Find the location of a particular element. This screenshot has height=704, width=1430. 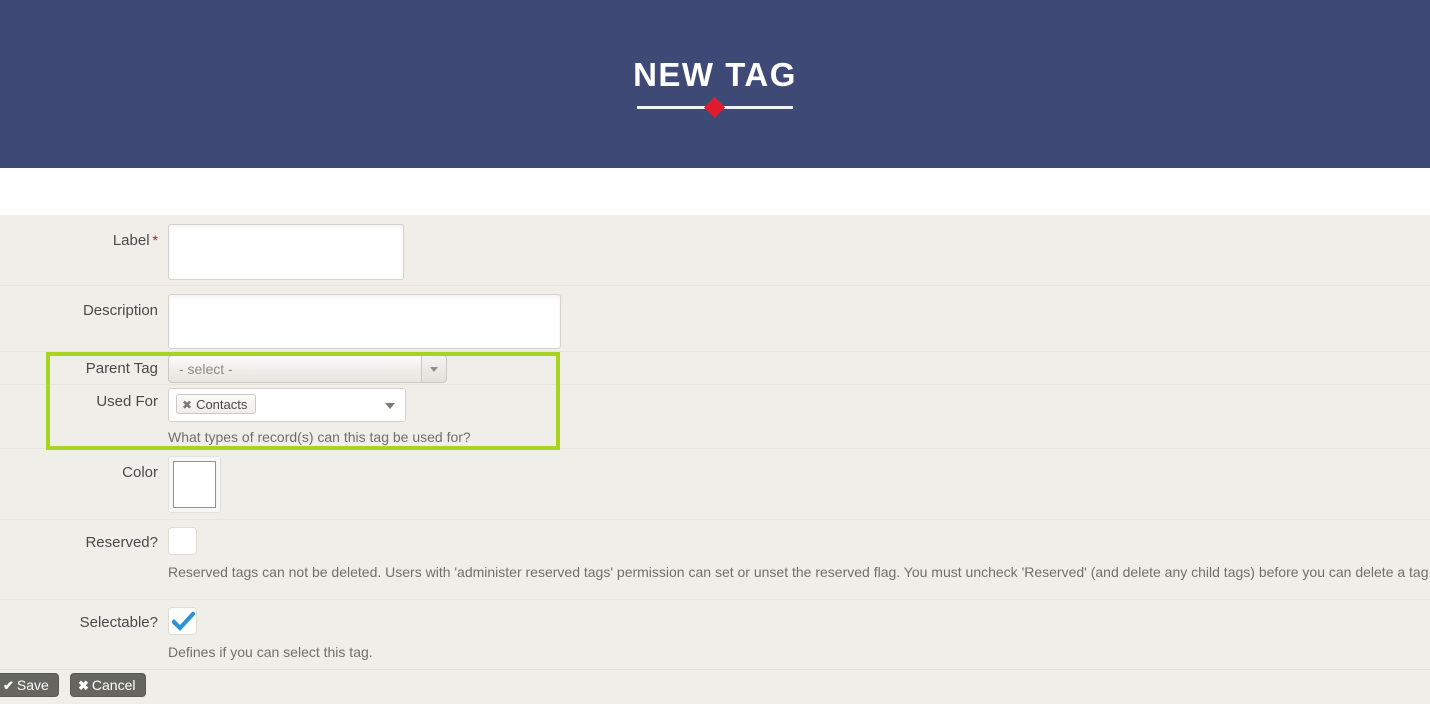

save-button-label: Save is located at coordinates (32, 685).